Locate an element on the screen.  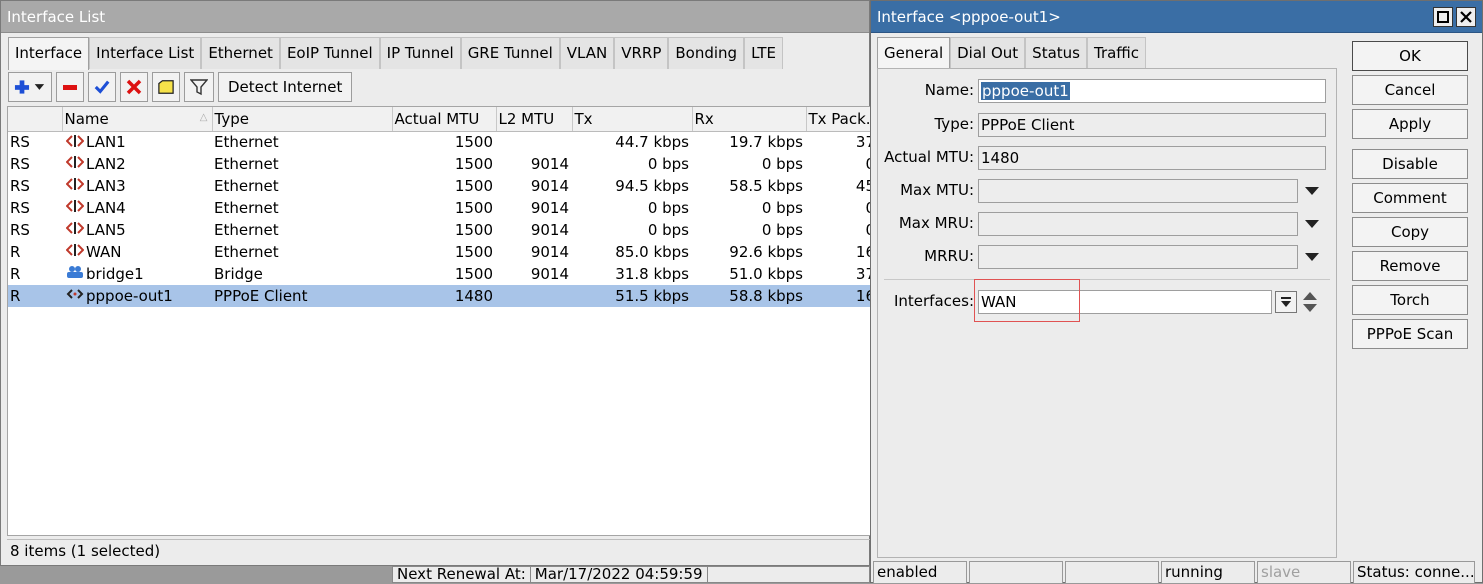
tab-general: General is located at coordinates (914, 53).